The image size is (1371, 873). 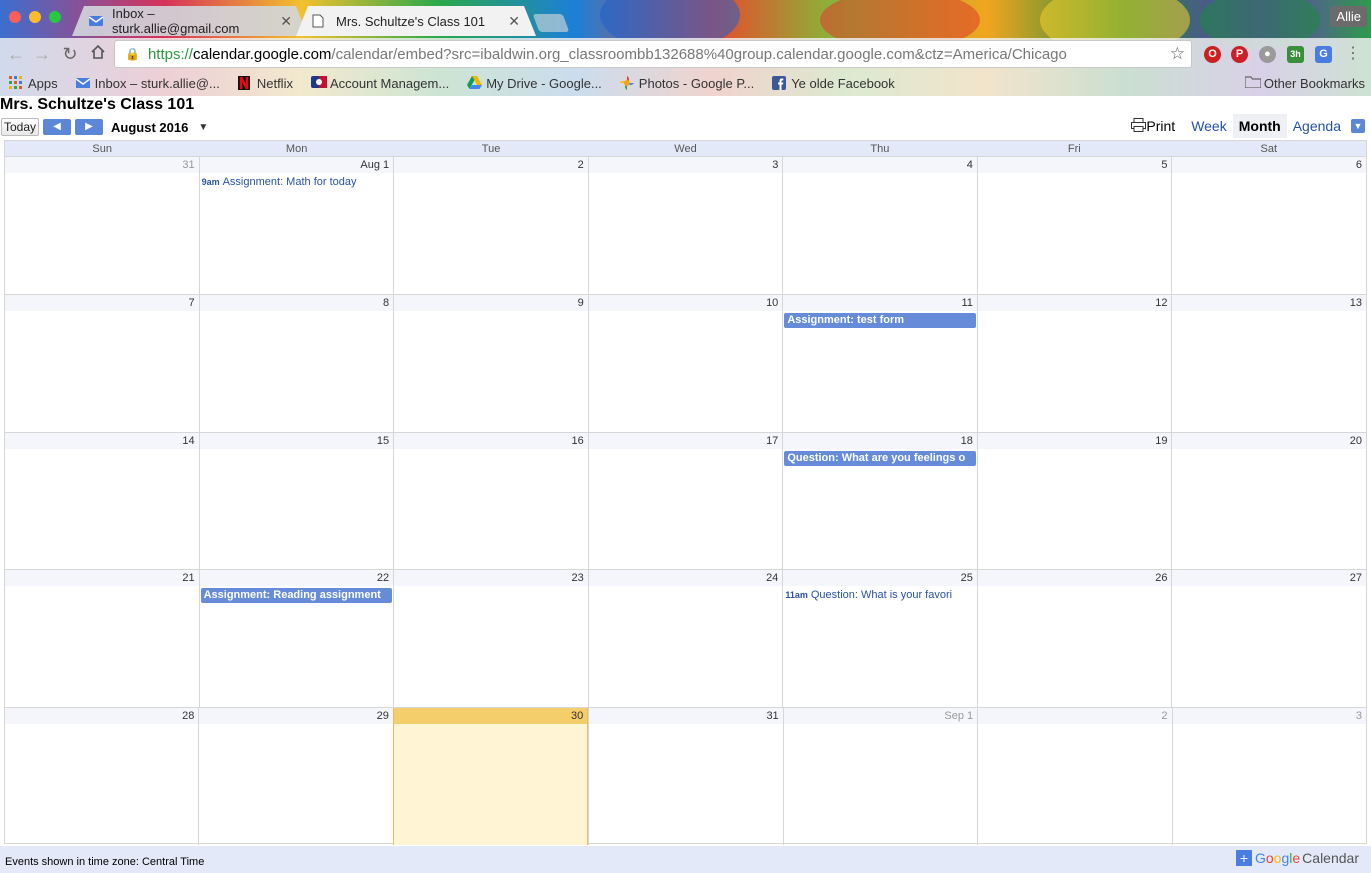 What do you see at coordinates (1074, 225) in the screenshot?
I see `day-cell: 5` at bounding box center [1074, 225].